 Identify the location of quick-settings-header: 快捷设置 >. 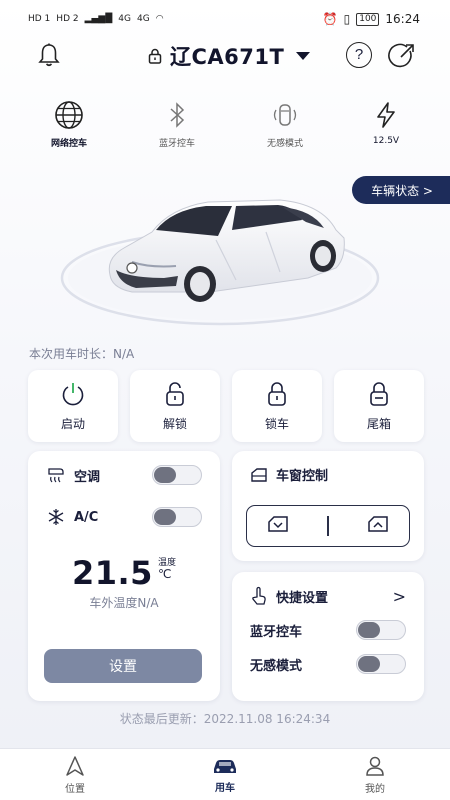
(328, 596).